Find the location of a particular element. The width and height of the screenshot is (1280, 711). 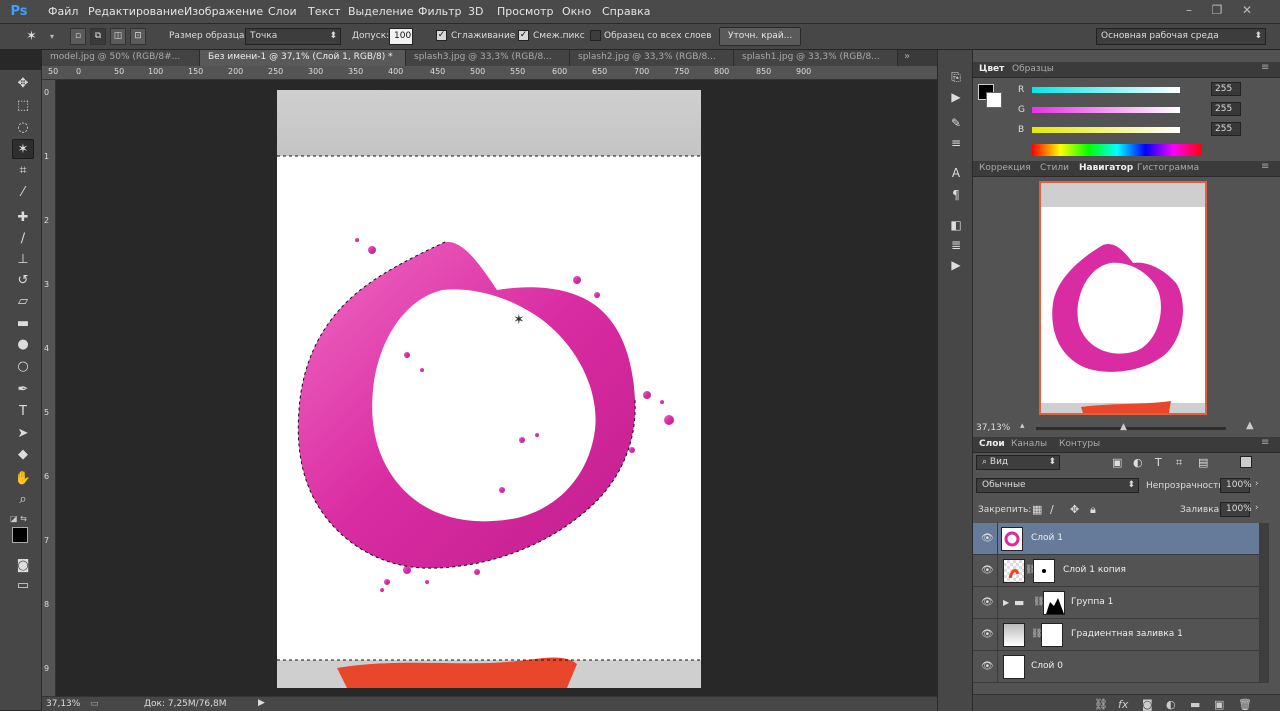

layer-filter-select: ⌕ Вид ⬍ is located at coordinates (1018, 462).